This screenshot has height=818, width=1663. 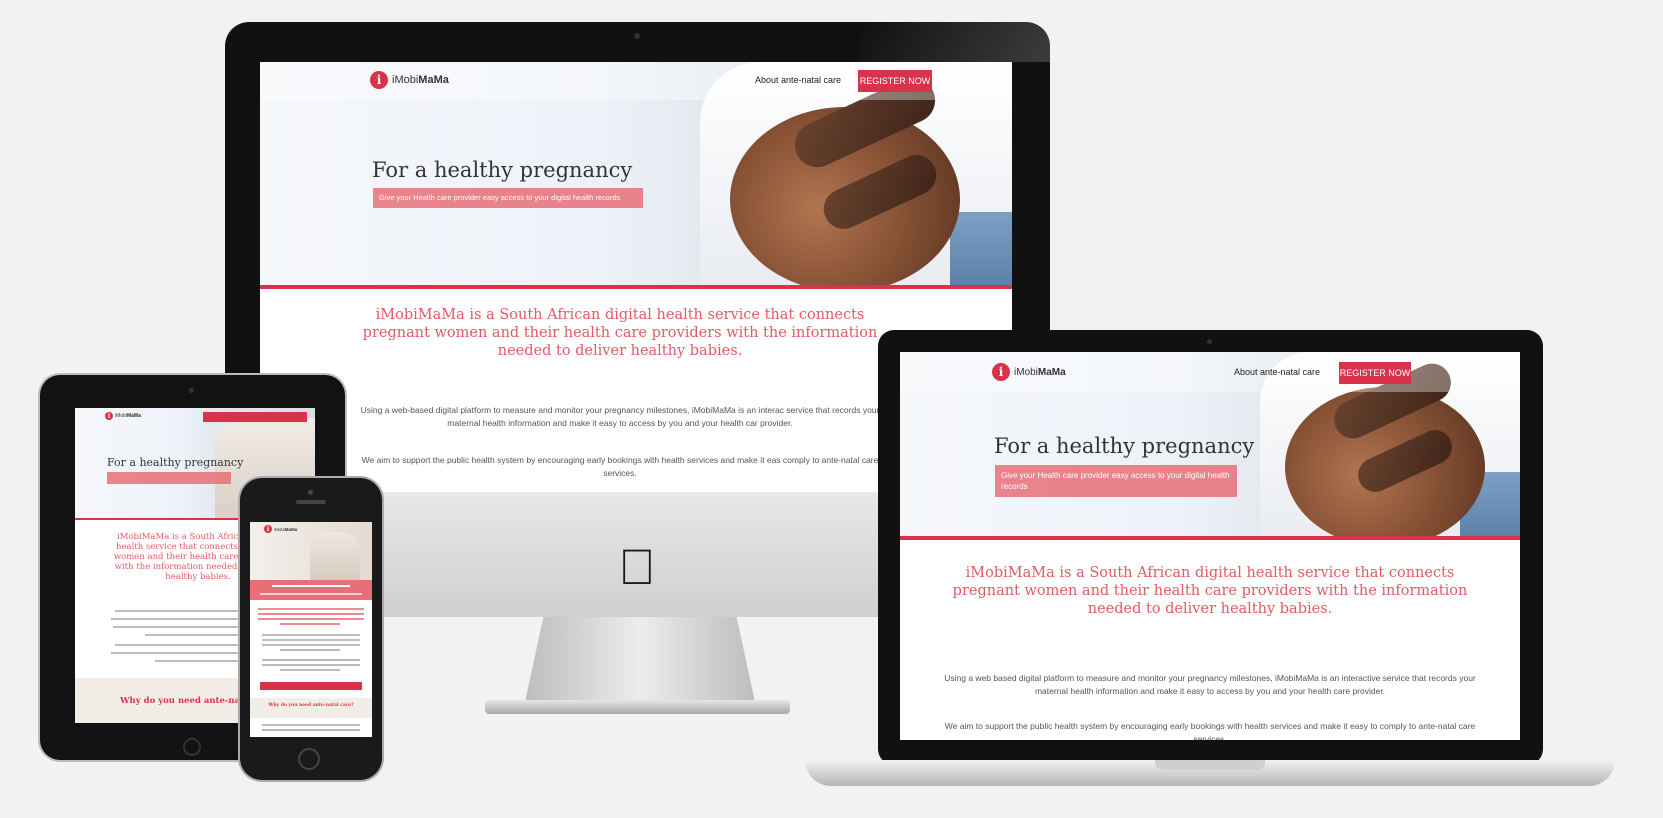 I want to click on hero-subtitle-line, so click(x=311, y=594).